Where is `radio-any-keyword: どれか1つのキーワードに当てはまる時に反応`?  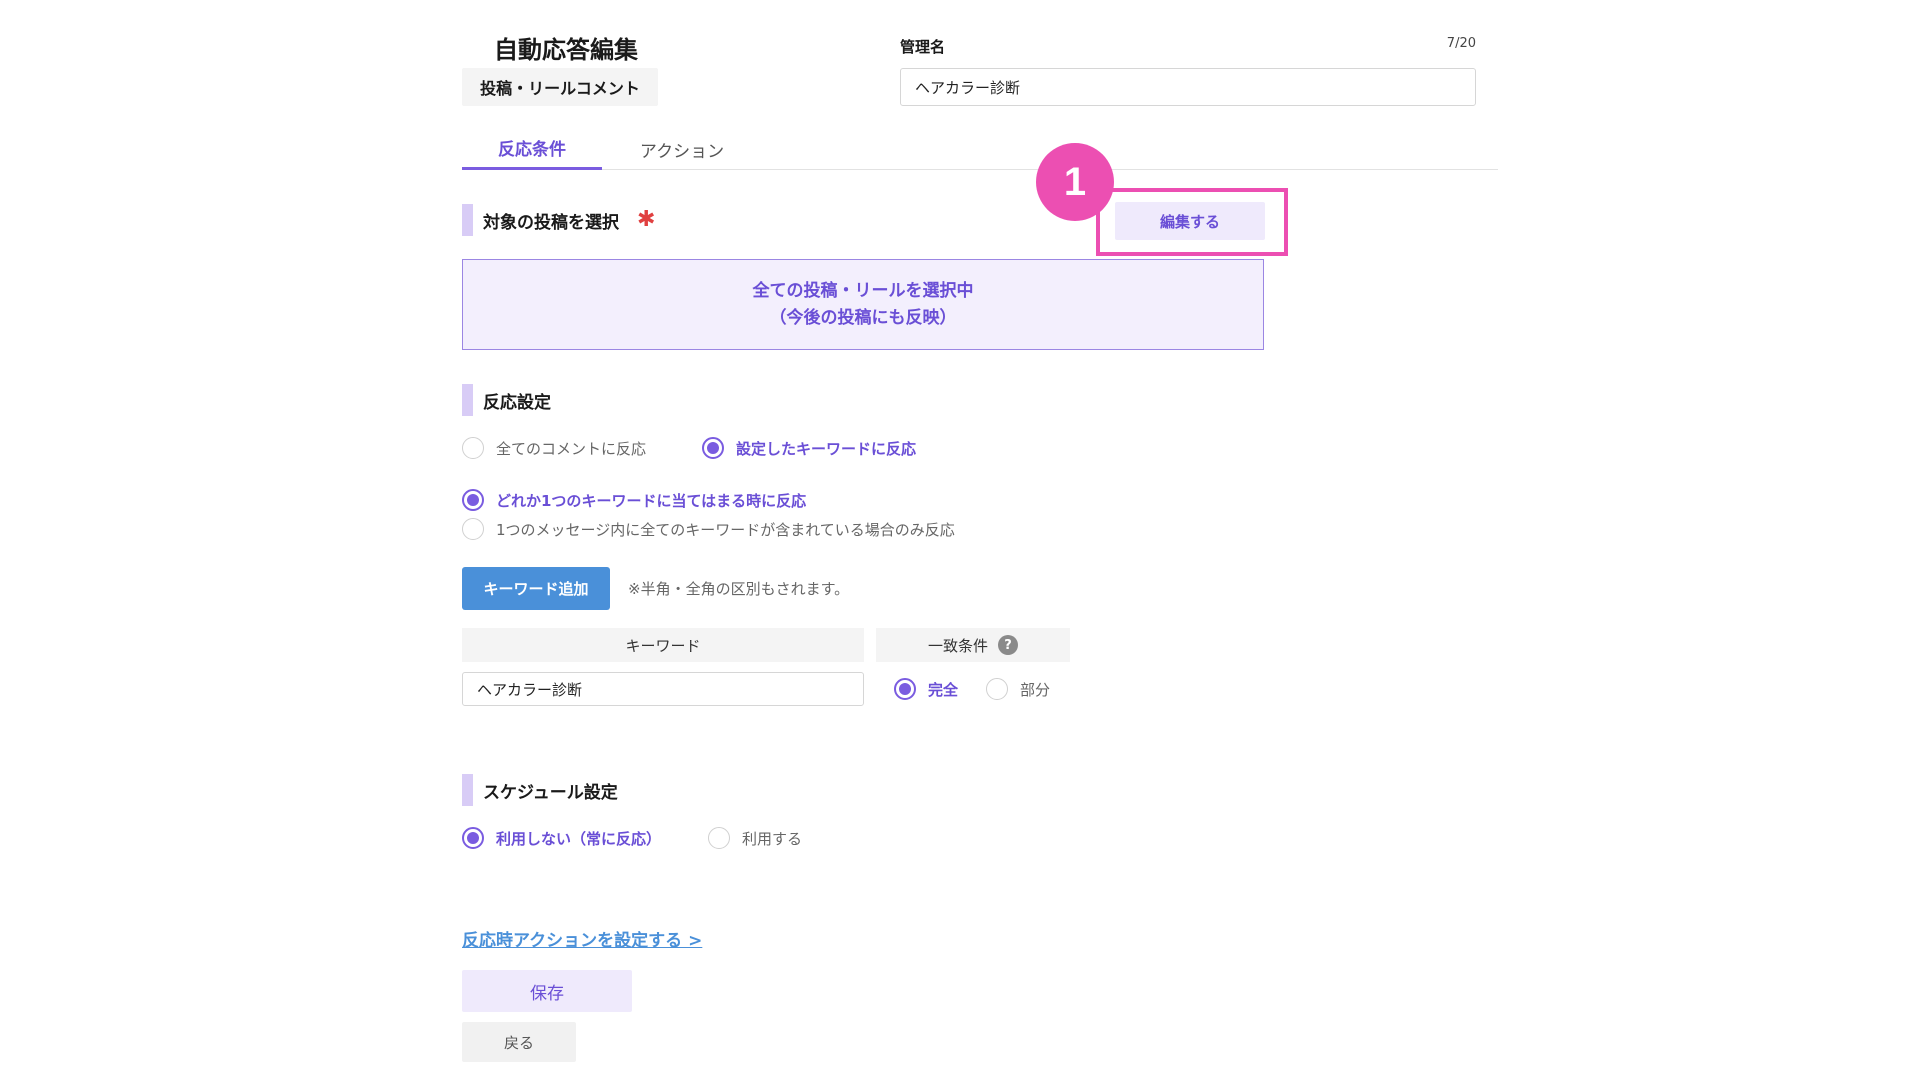
radio-any-keyword: どれか1つのキーワードに当てはまる時に反応 is located at coordinates (634, 500).